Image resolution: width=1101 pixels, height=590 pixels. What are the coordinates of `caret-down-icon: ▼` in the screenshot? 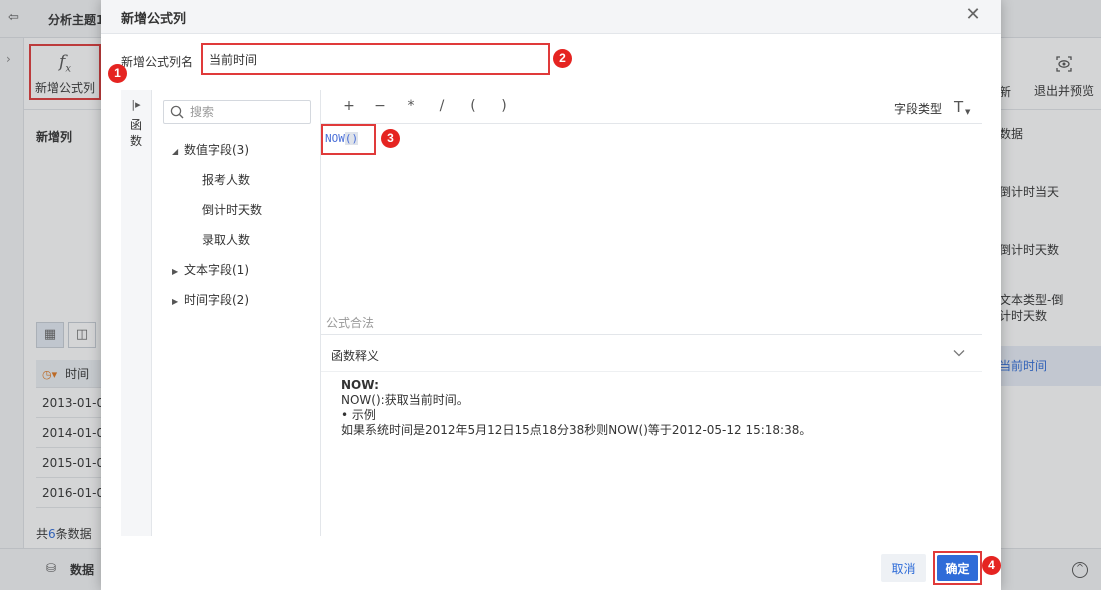 It's located at (968, 112).